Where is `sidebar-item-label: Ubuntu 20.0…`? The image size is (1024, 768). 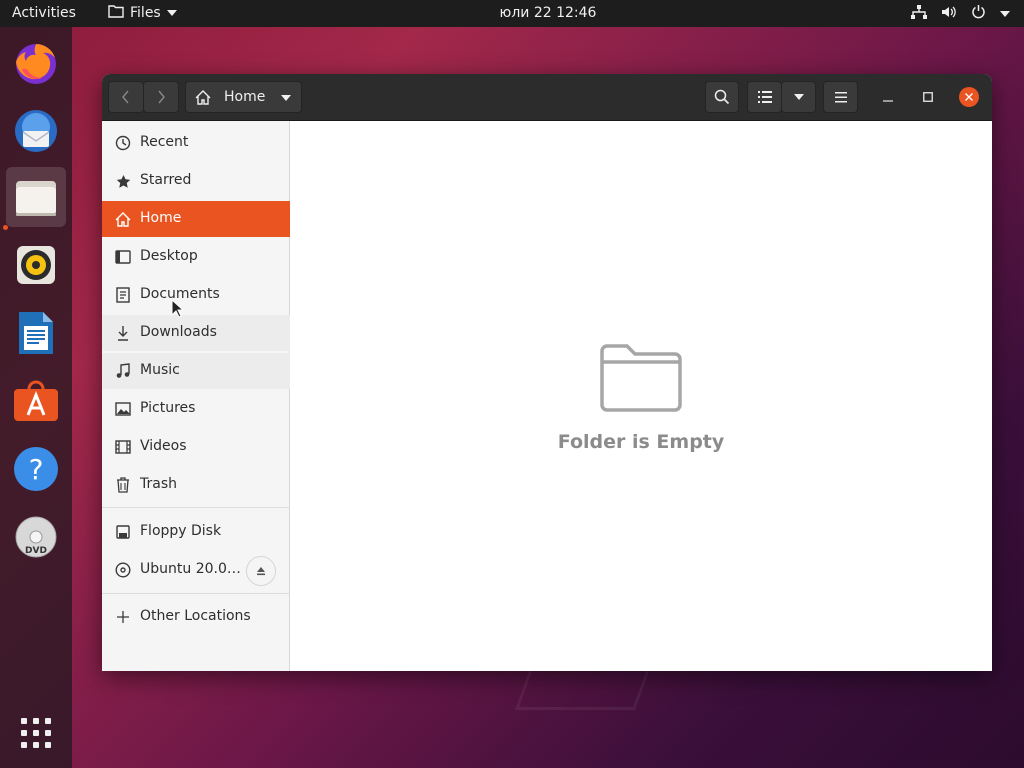
sidebar-item-label: Ubuntu 20.0… is located at coordinates (190, 569).